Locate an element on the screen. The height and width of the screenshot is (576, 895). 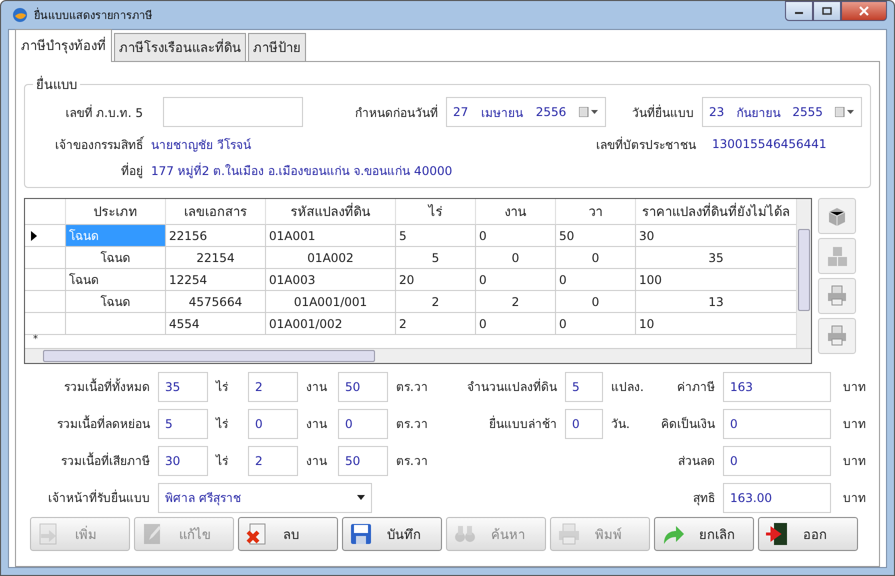
column-header: ประเภท is located at coordinates (116, 212).